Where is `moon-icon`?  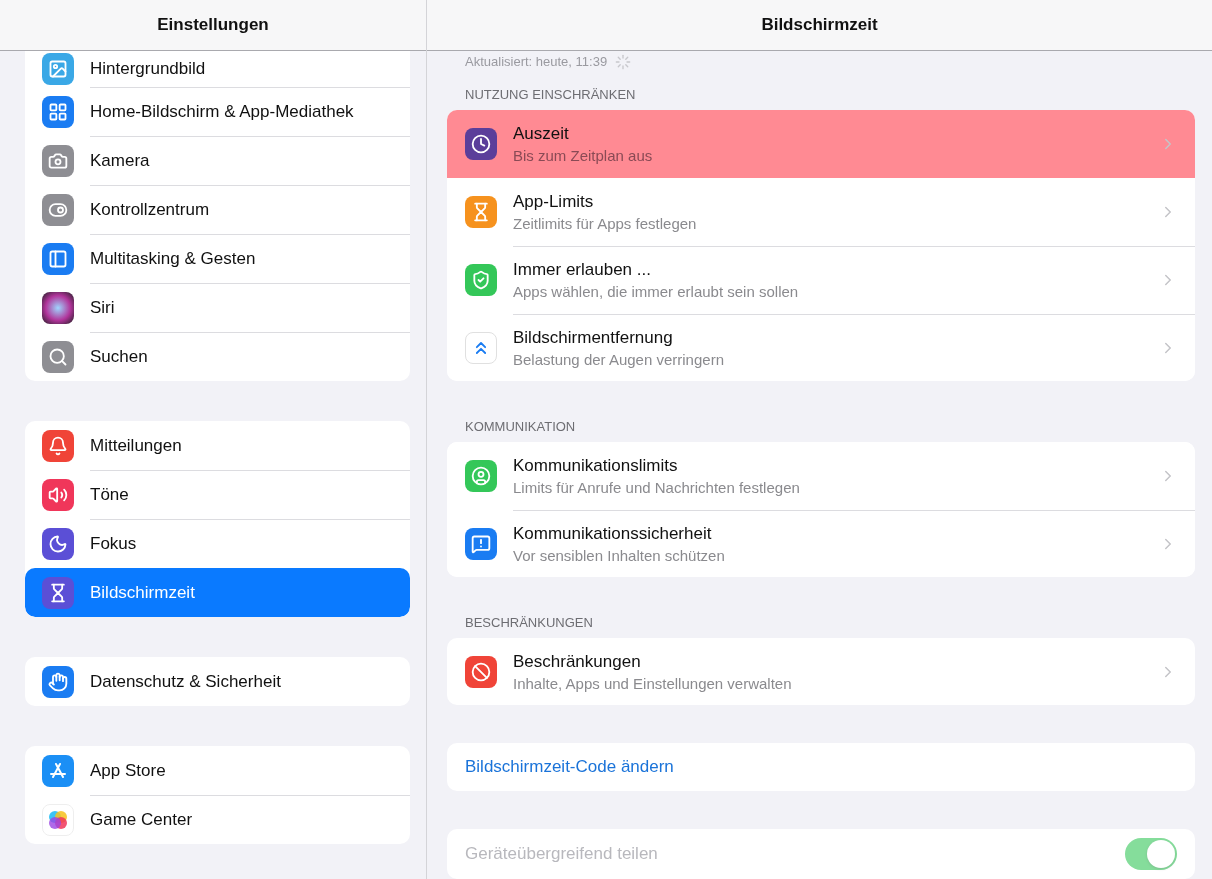
moon-icon is located at coordinates (58, 543).